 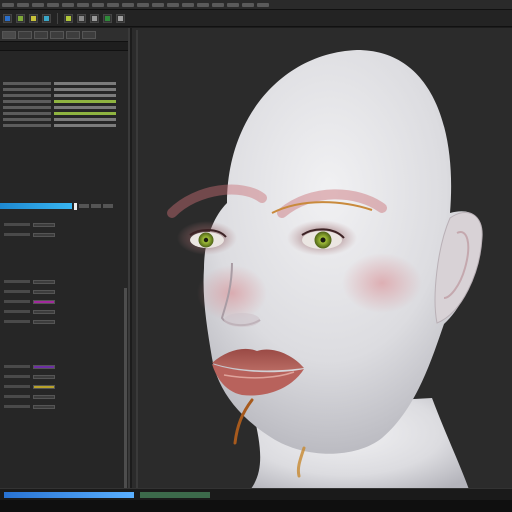 What do you see at coordinates (125, 390) in the screenshot?
I see `panel-scrollbar` at bounding box center [125, 390].